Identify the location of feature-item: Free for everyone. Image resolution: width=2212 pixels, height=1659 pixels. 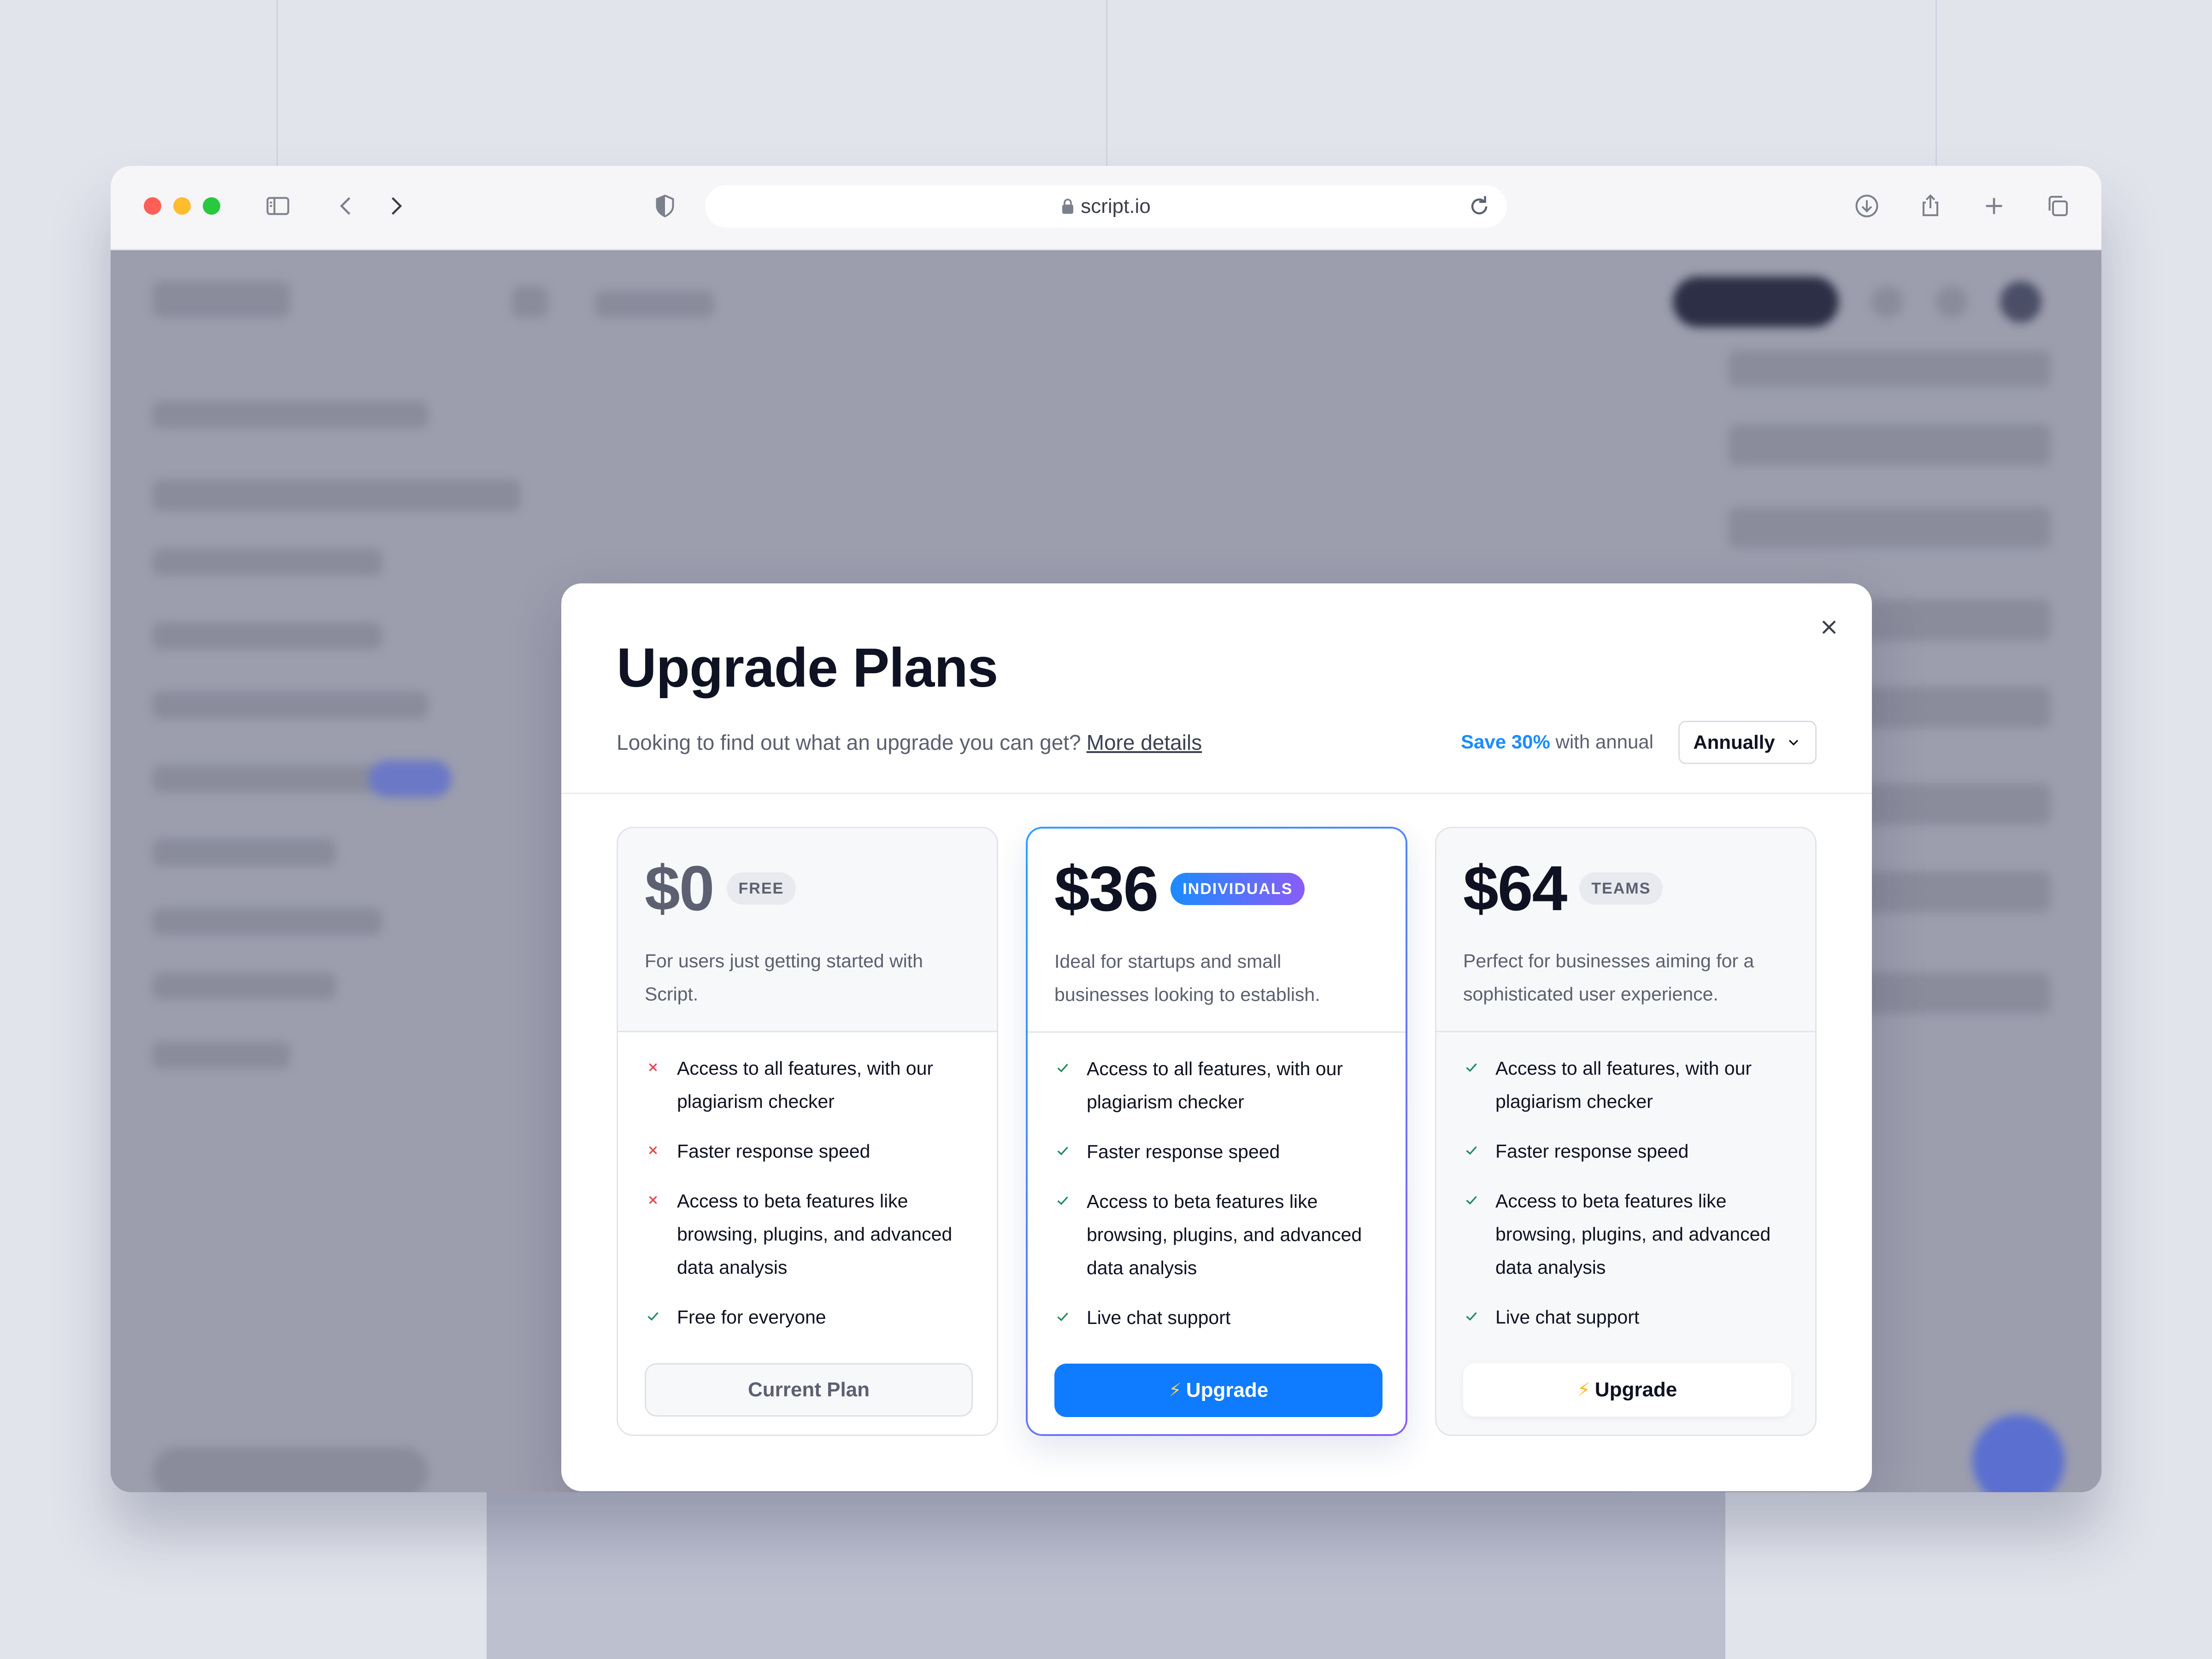
(811, 1317).